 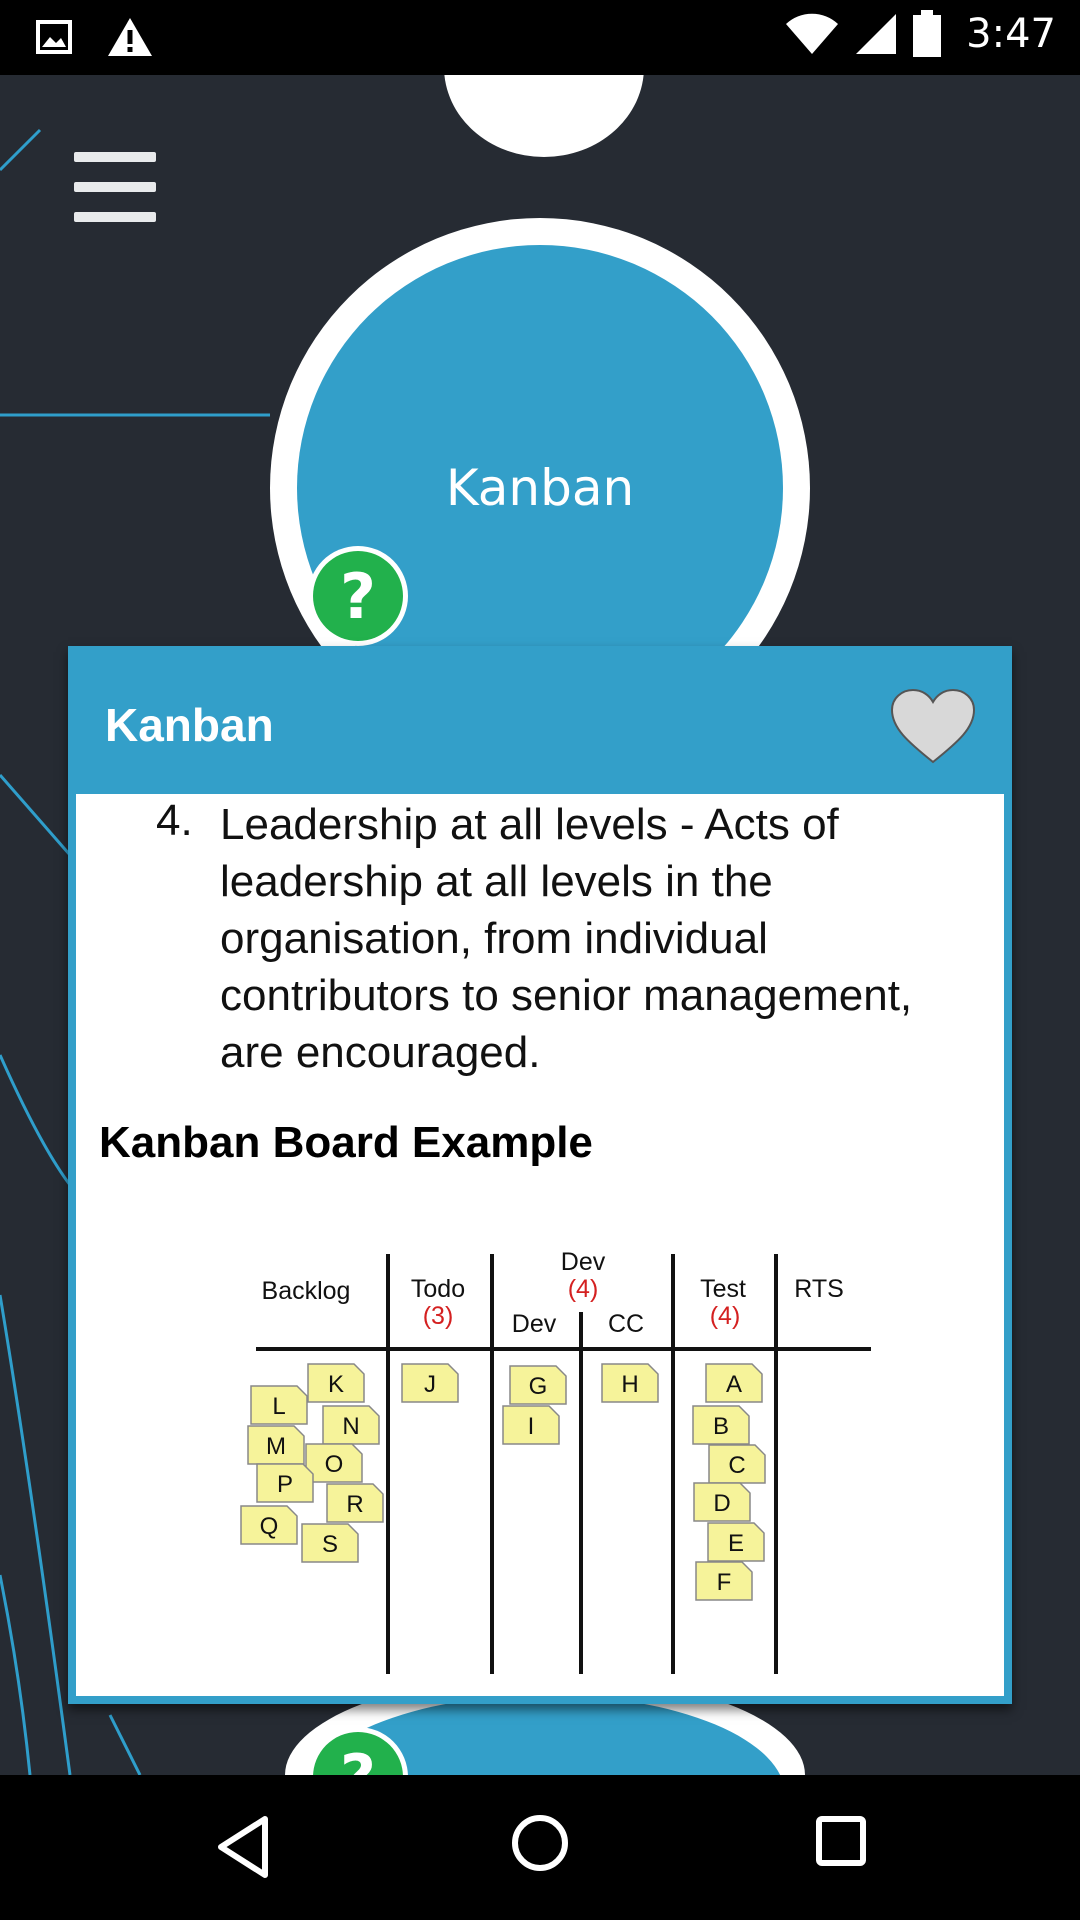 I want to click on sticky-note-c: C, so click(x=737, y=1464).